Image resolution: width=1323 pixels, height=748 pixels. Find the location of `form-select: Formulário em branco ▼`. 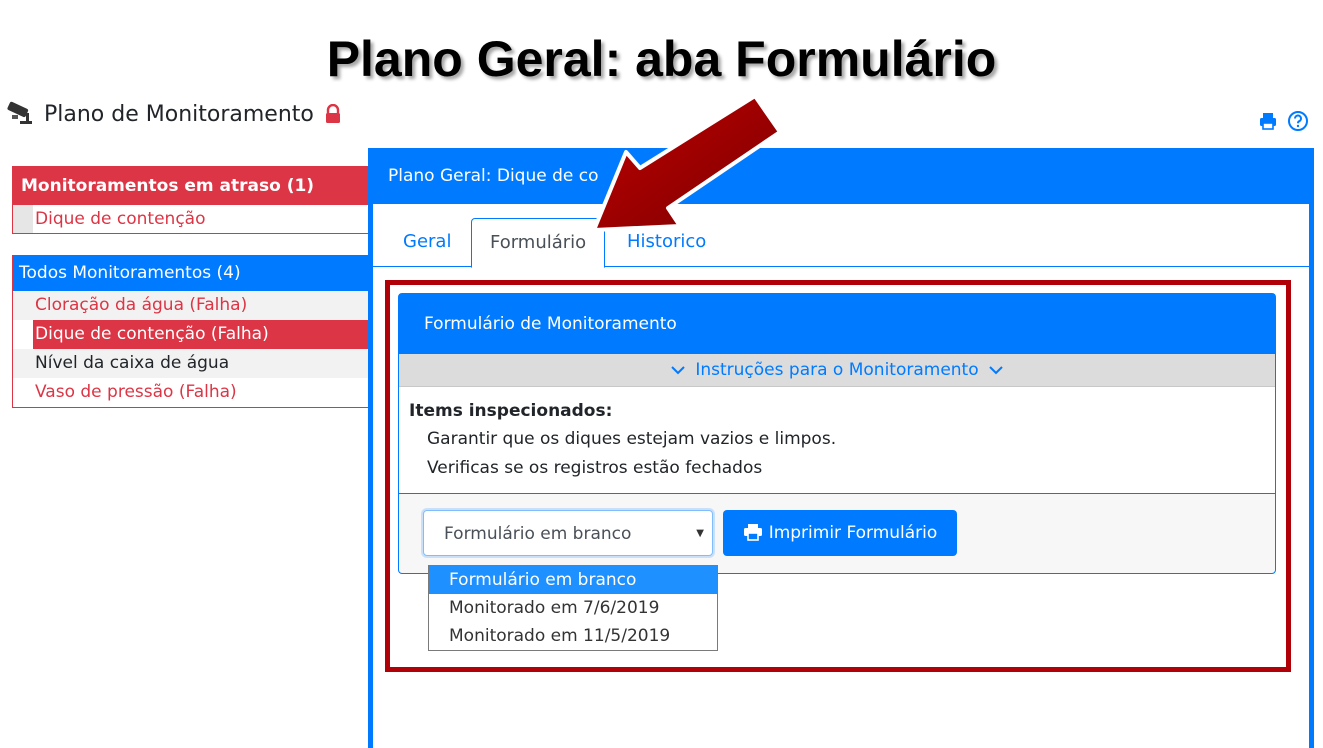

form-select: Formulário em branco ▼ is located at coordinates (568, 533).